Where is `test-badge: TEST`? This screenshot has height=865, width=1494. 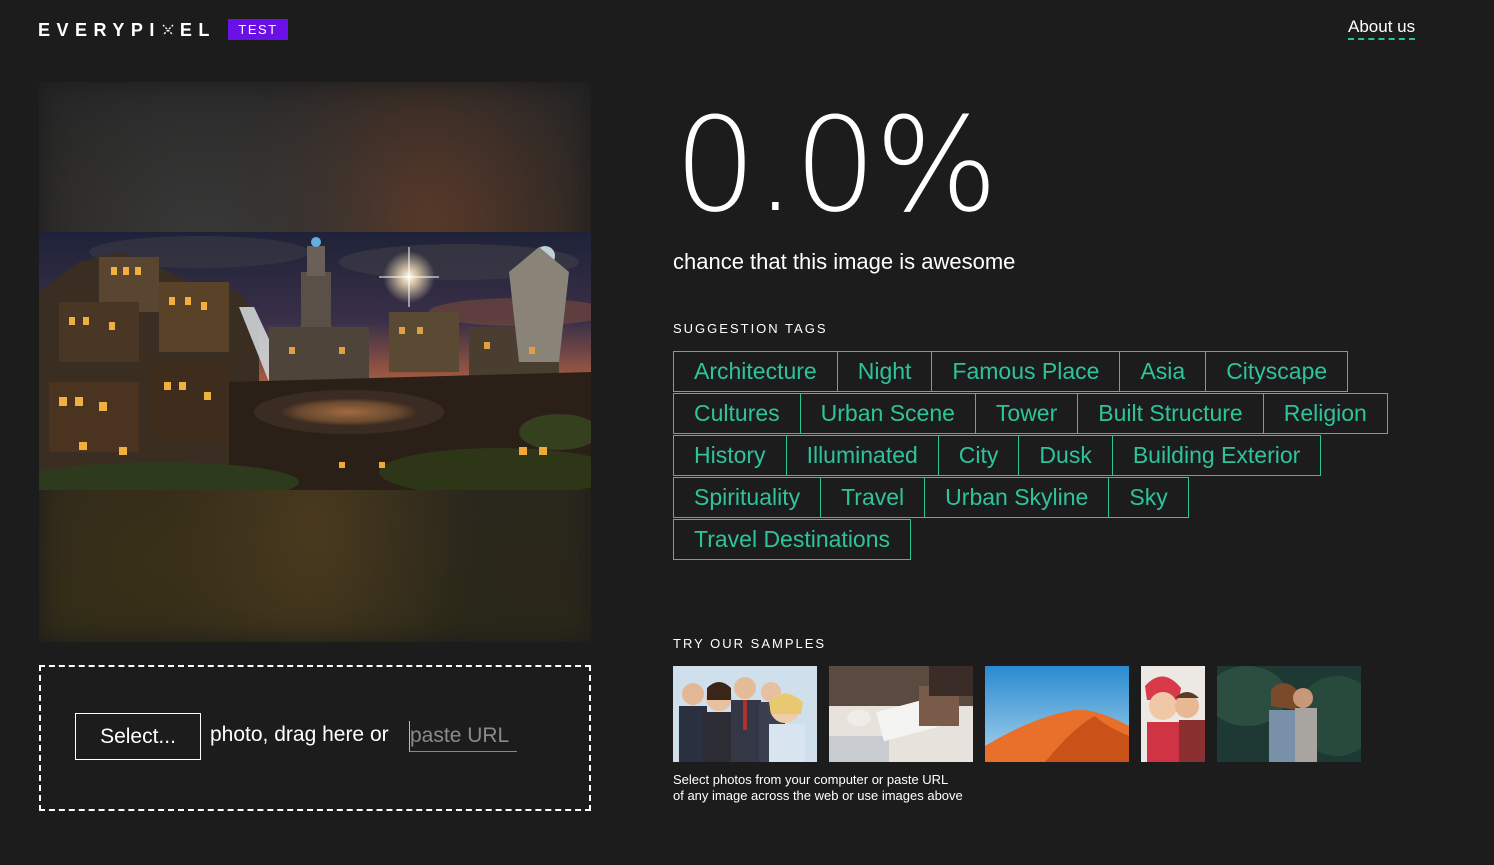
test-badge: TEST is located at coordinates (258, 29).